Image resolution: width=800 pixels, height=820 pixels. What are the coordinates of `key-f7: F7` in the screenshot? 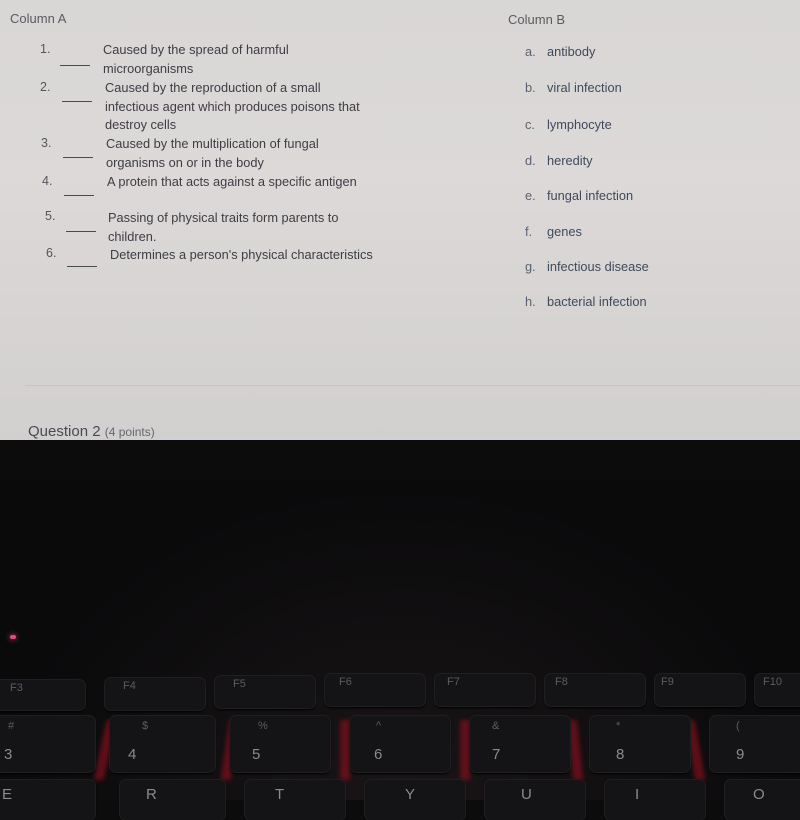 It's located at (485, 690).